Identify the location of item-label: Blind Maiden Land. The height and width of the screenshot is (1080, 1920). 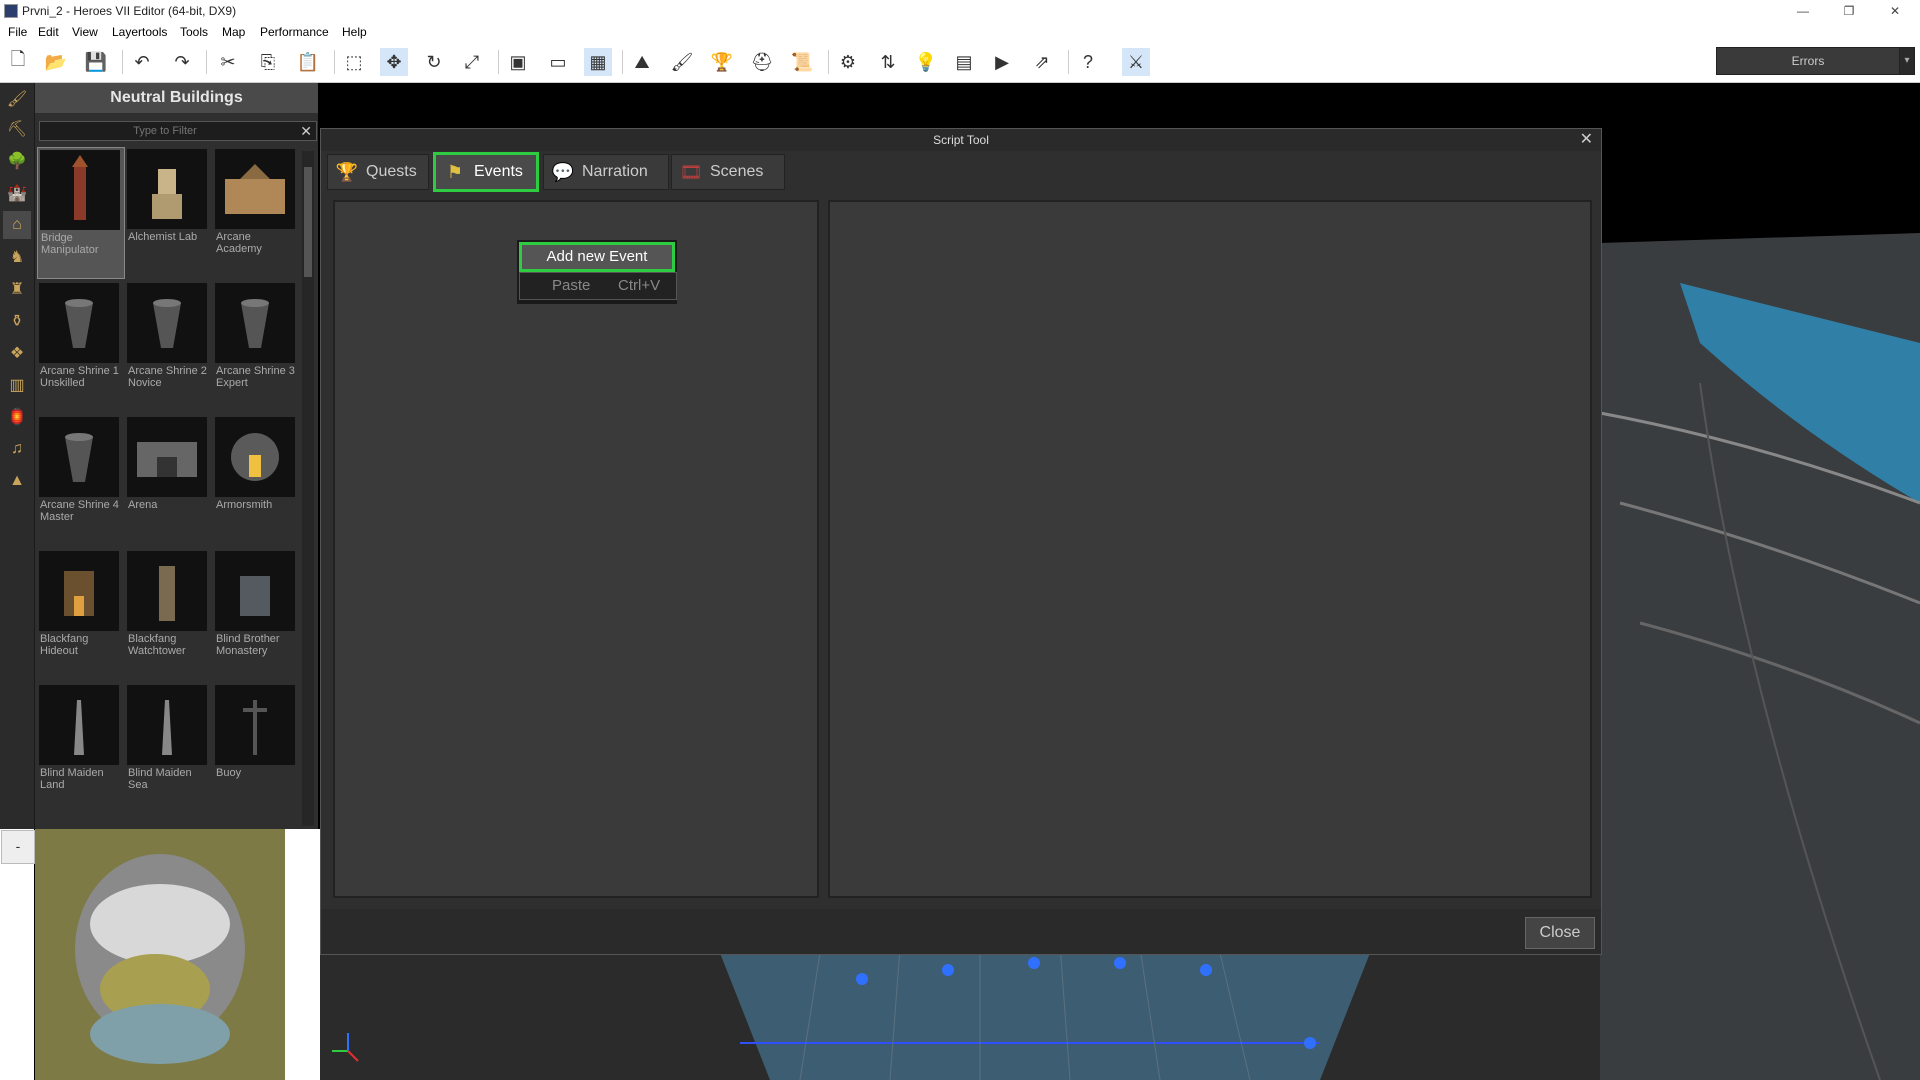
(72, 779).